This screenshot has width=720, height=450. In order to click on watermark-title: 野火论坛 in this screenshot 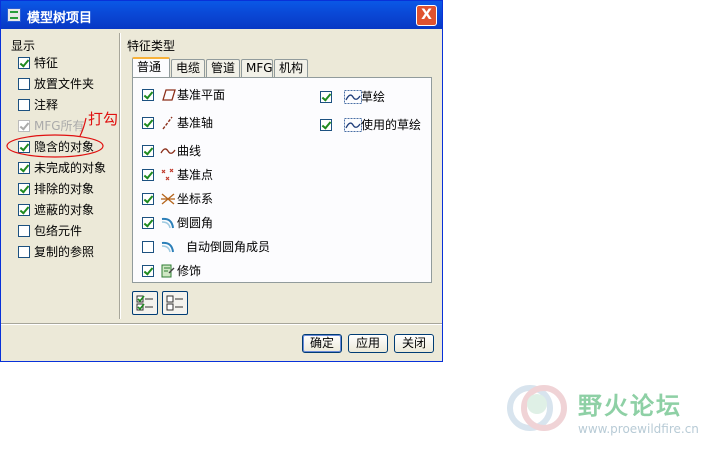, I will do `click(630, 406)`.